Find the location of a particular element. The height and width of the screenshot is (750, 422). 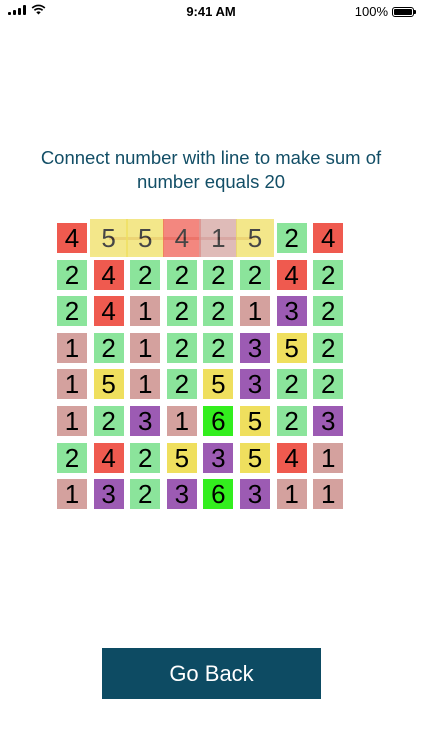

go-back-button: Go Back is located at coordinates (211, 673).